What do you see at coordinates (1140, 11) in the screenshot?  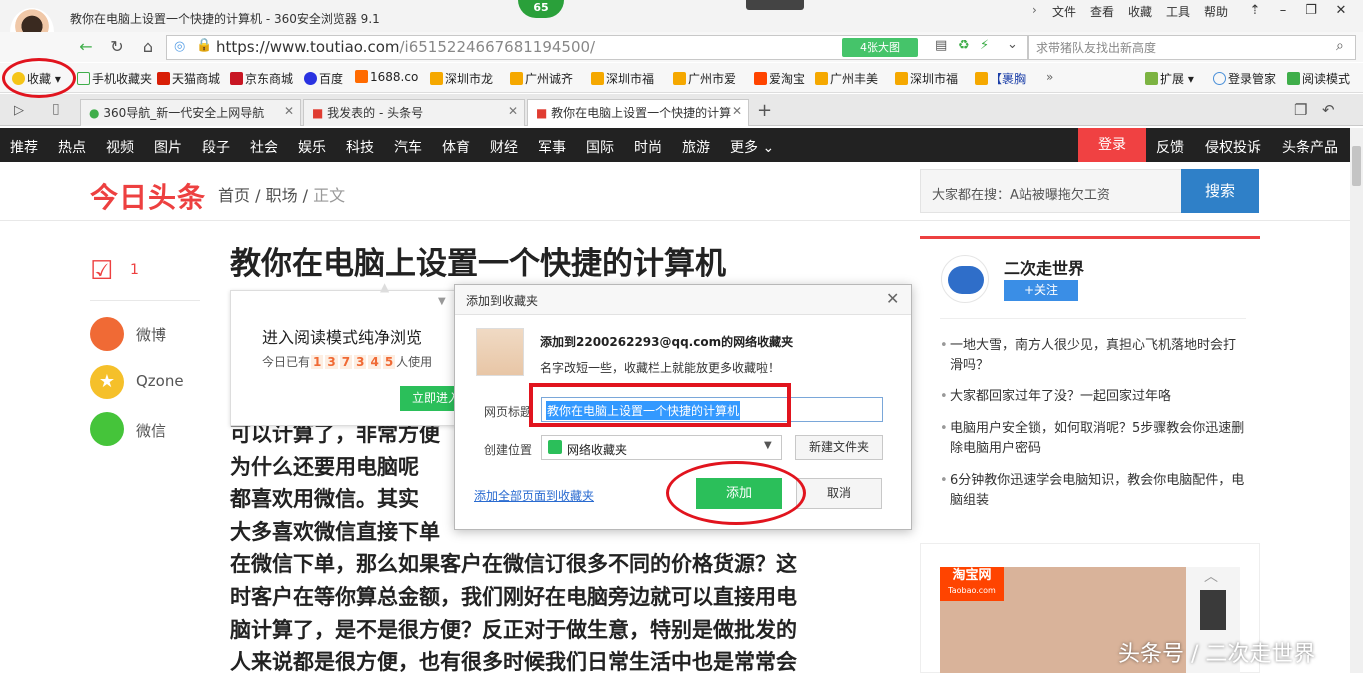 I see `menu-favorites: 收藏` at bounding box center [1140, 11].